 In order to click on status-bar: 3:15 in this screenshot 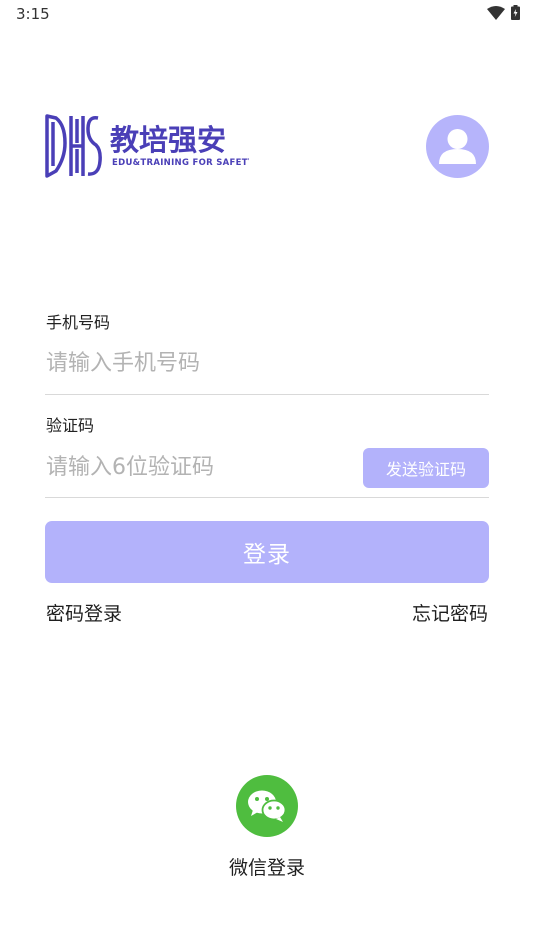, I will do `click(267, 14)`.